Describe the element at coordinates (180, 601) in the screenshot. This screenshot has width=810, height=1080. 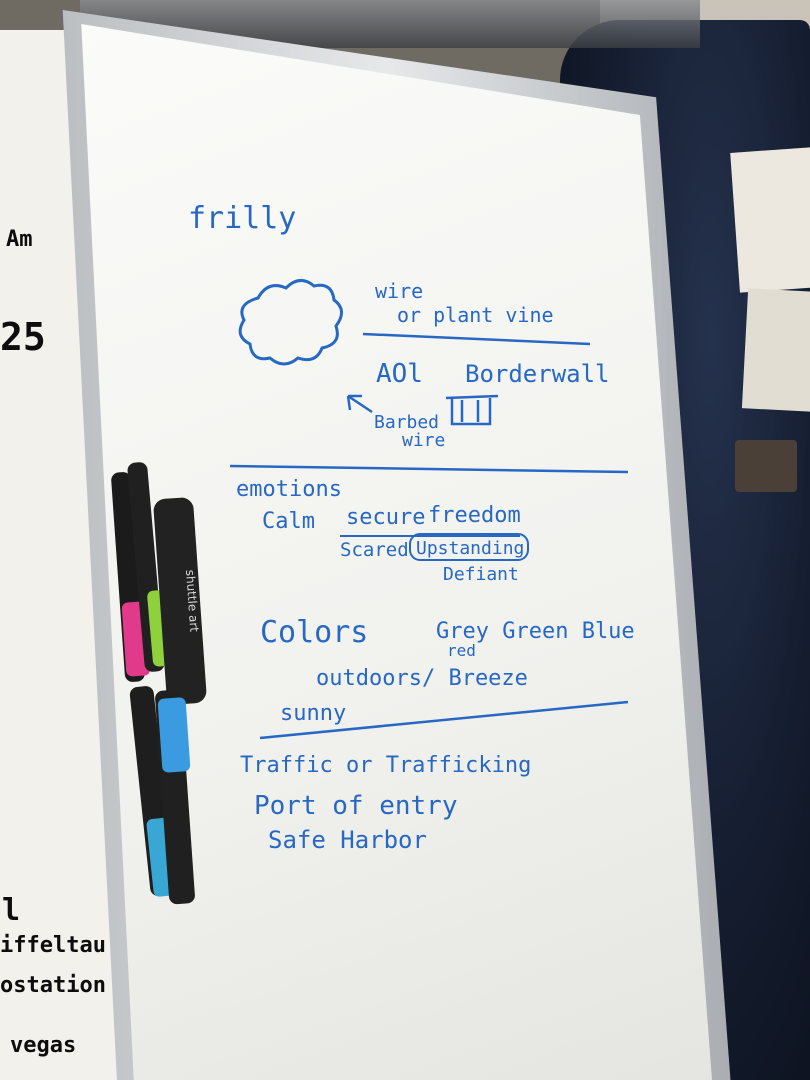
I see `marker-black-shuttle-art: shuttle art` at that location.